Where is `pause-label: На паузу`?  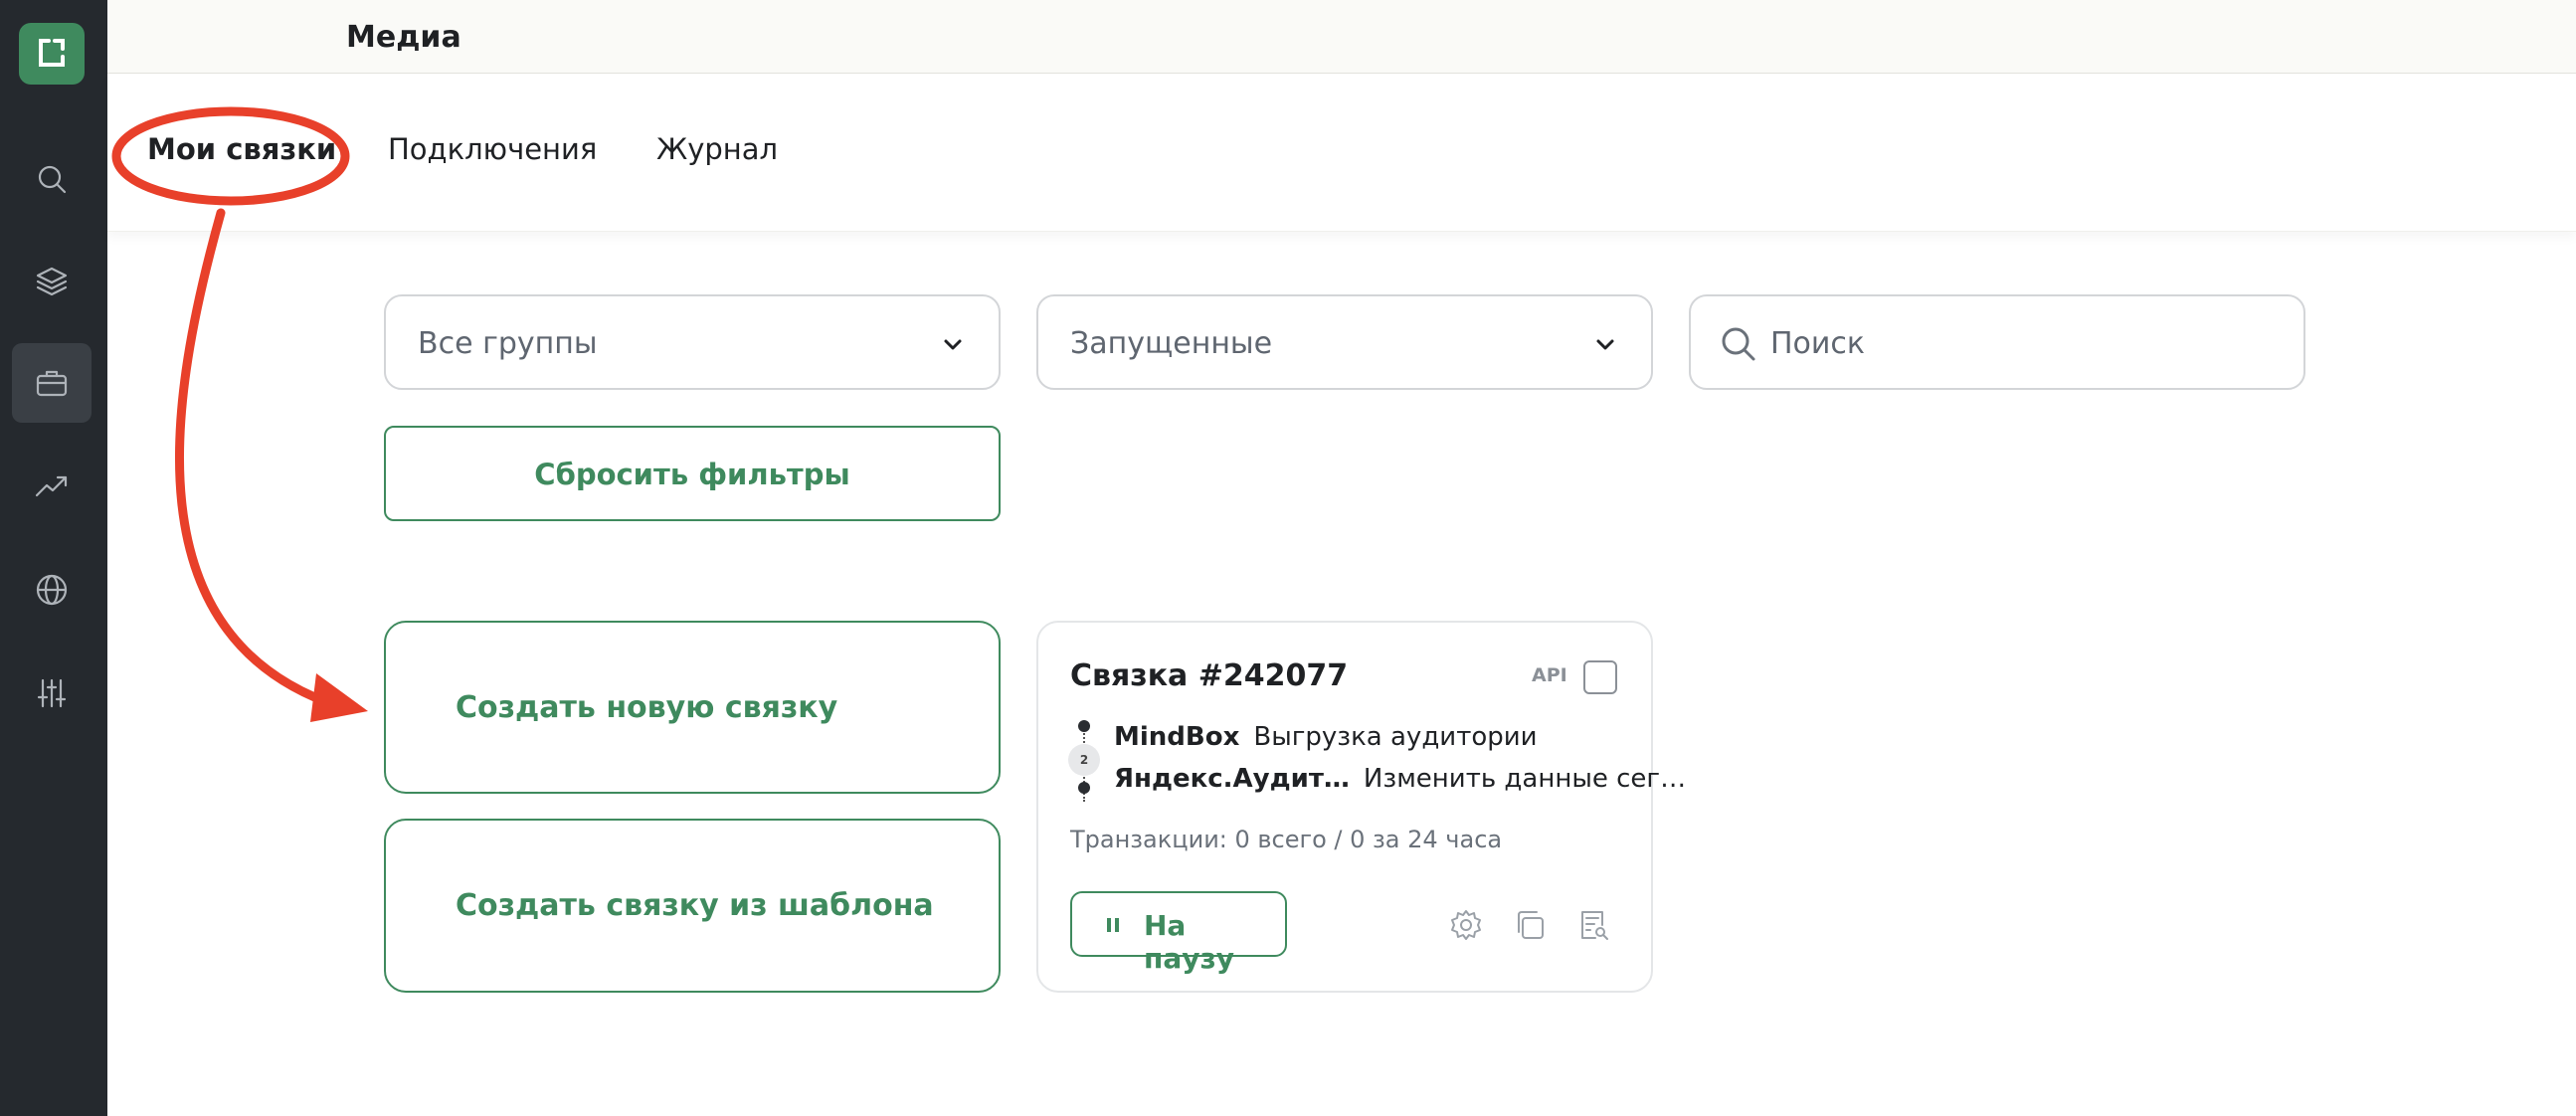 pause-label: На паузу is located at coordinates (1189, 942).